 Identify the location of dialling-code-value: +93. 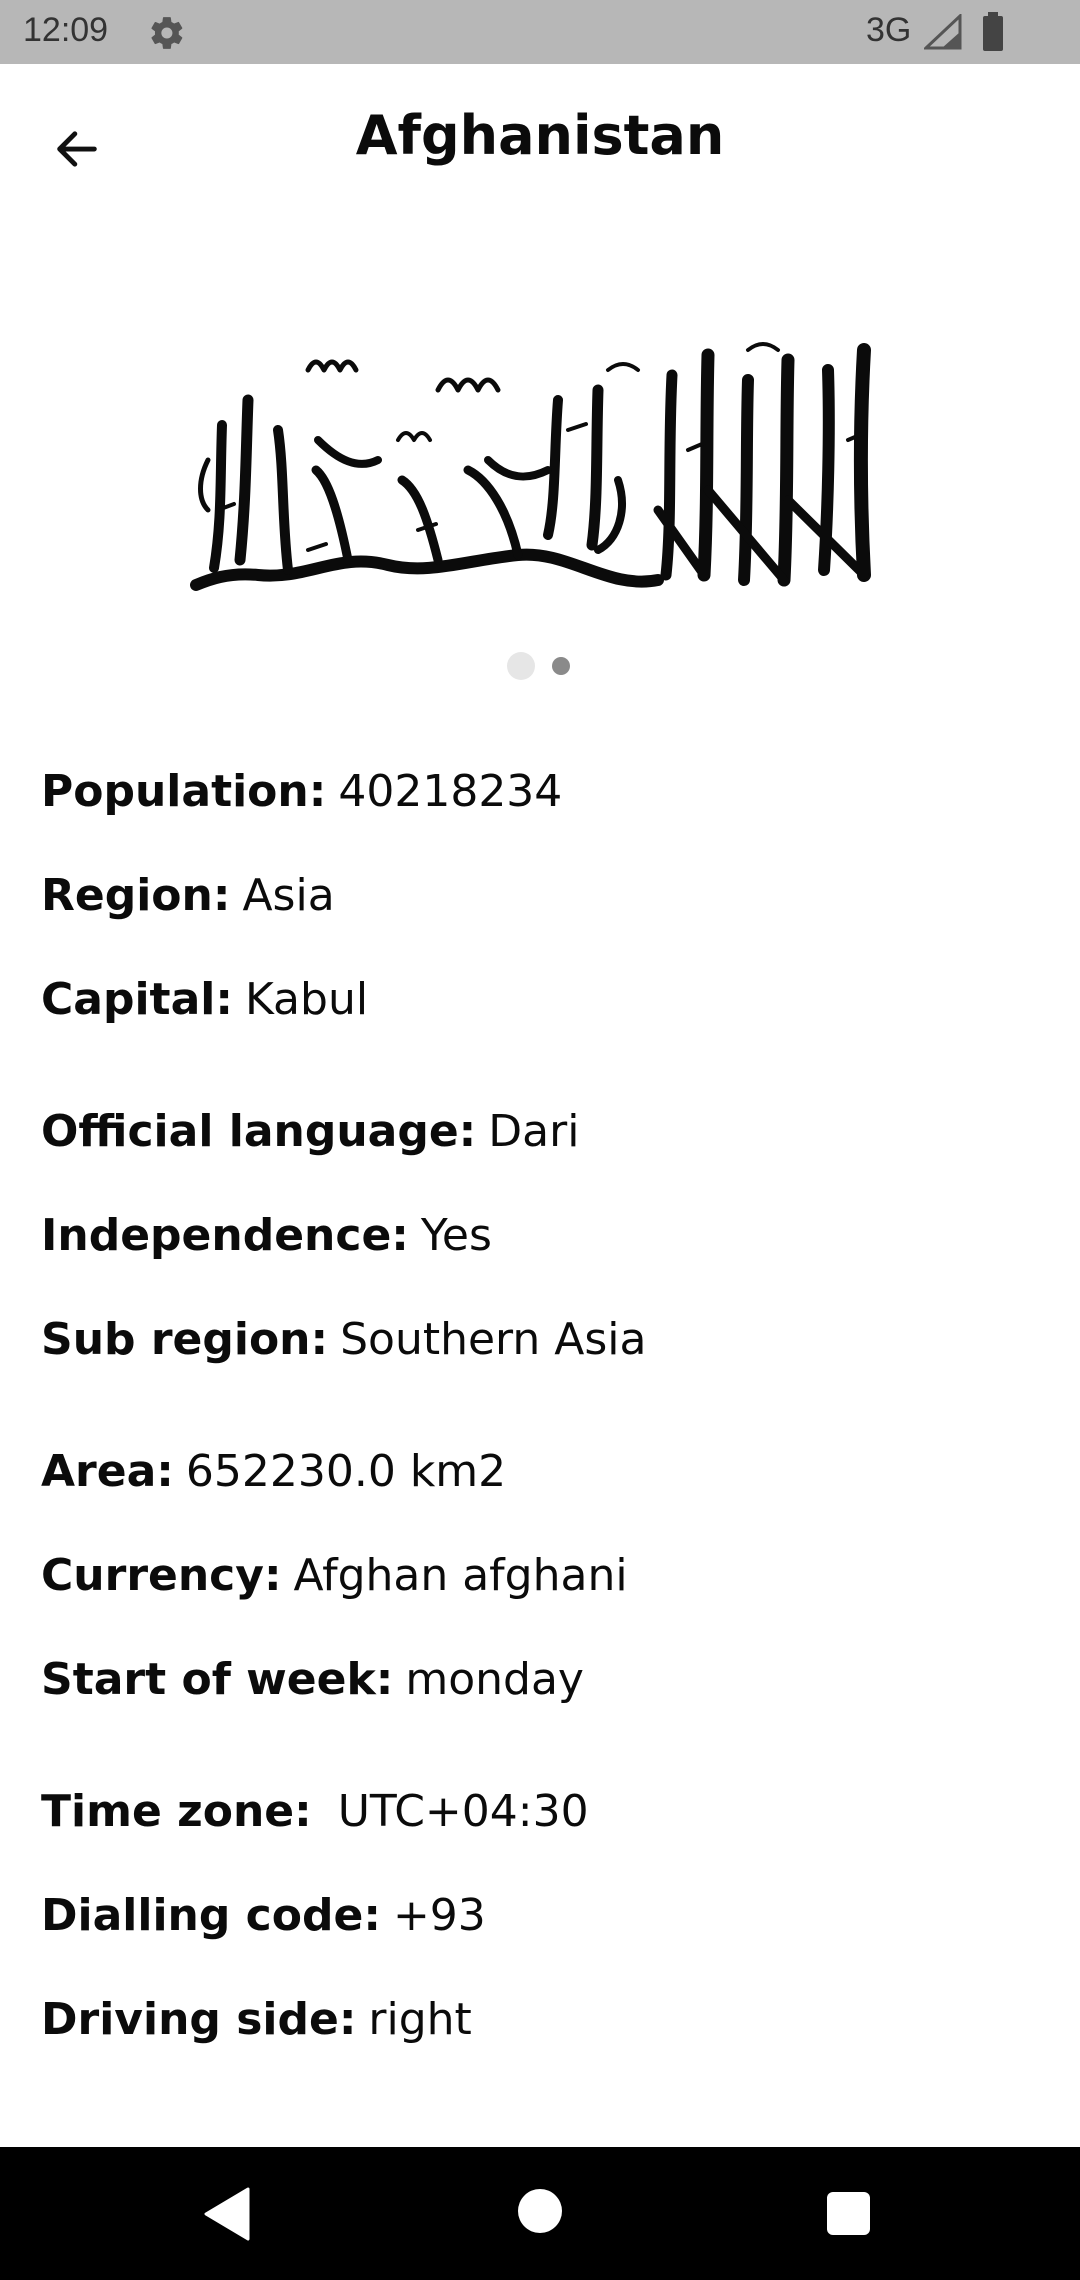
(439, 1915).